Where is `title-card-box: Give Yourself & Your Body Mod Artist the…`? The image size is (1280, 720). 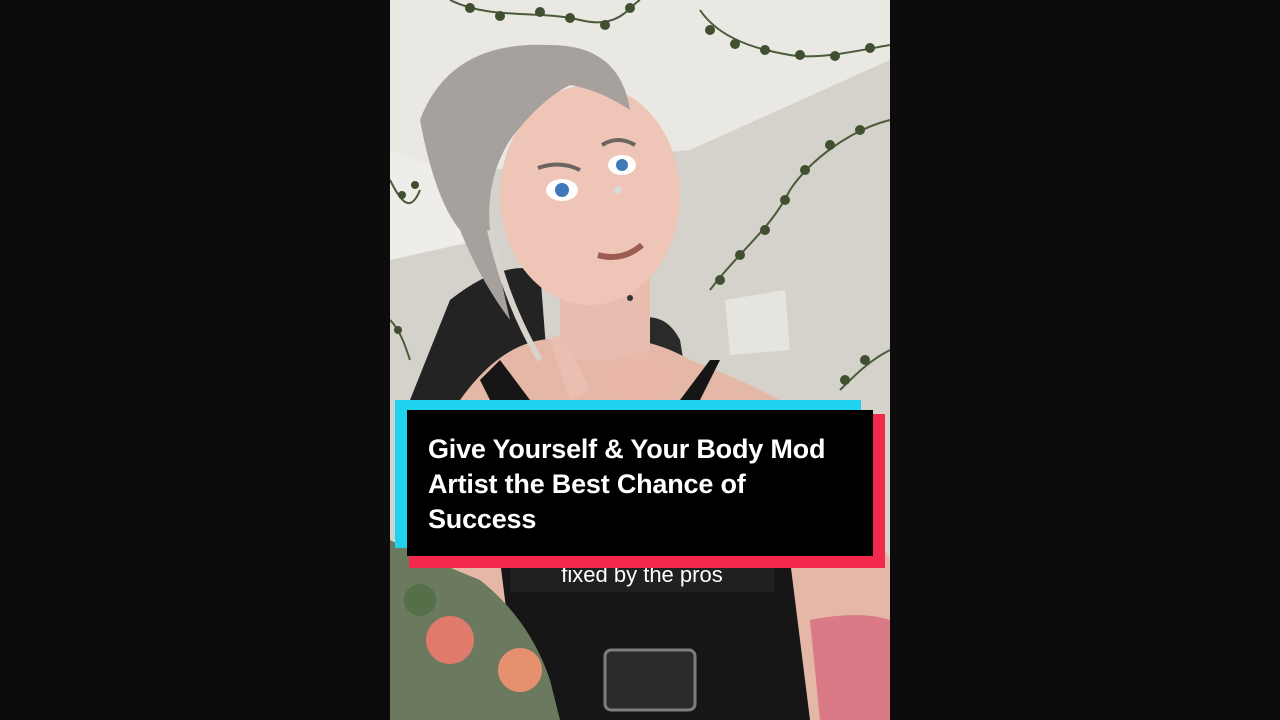 title-card-box: Give Yourself & Your Body Mod Artist the… is located at coordinates (640, 483).